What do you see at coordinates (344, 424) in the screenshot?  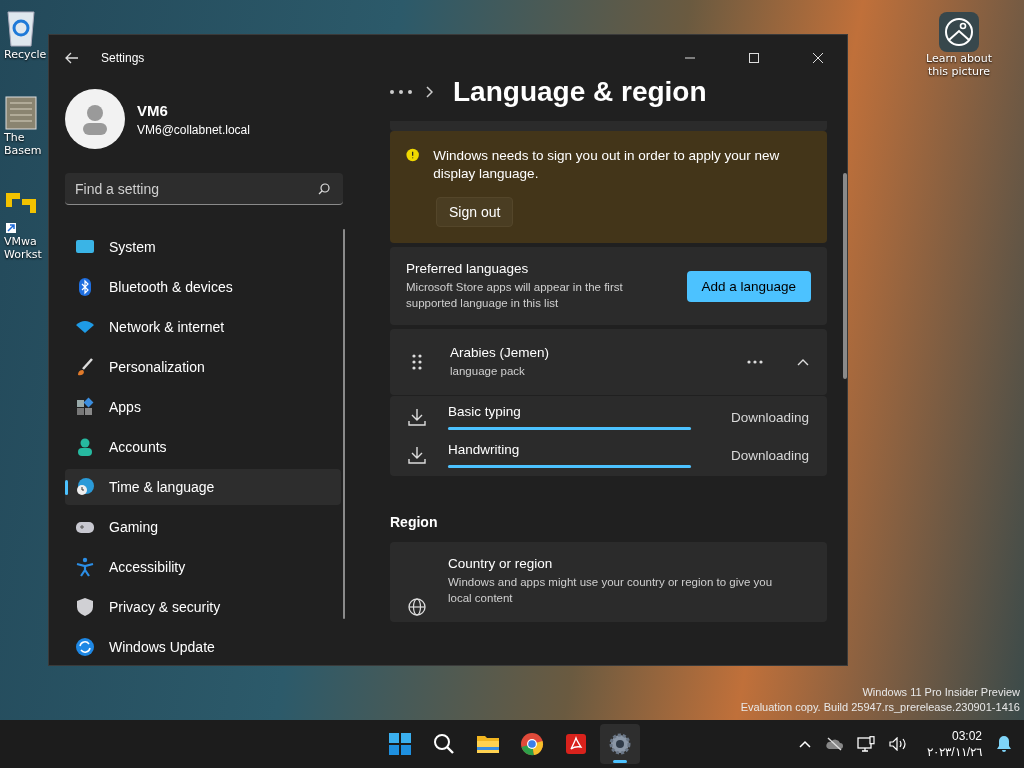 I see `scrollbar` at bounding box center [344, 424].